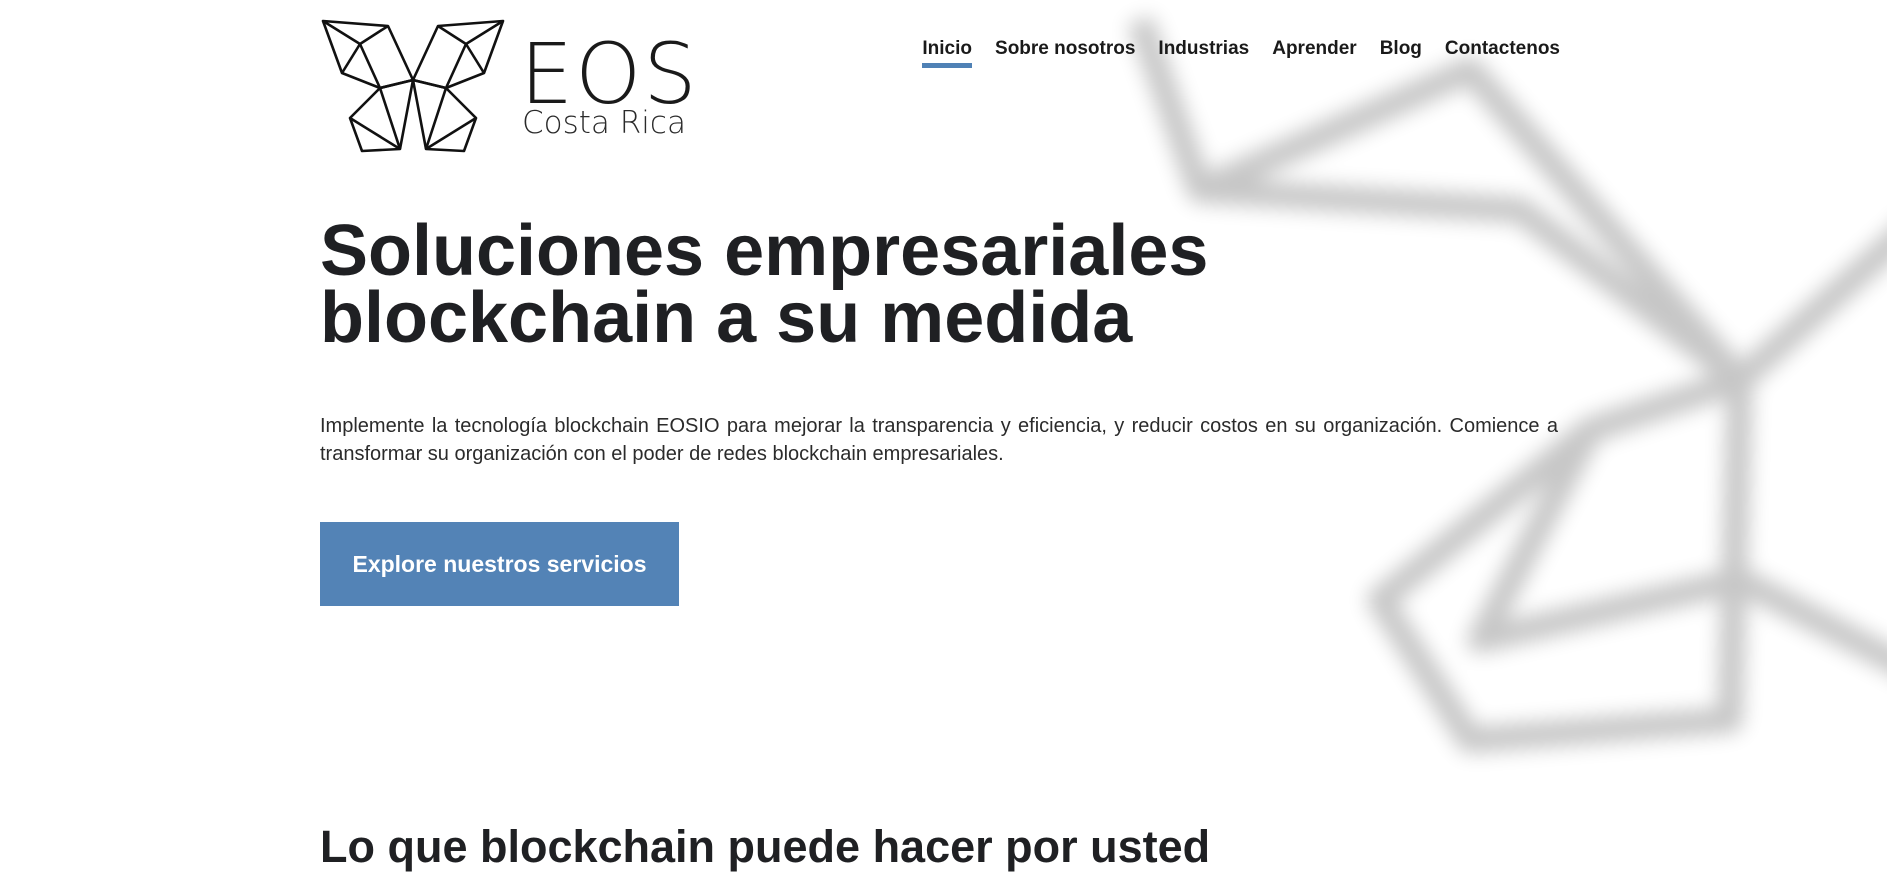  What do you see at coordinates (508, 88) in the screenshot?
I see `site-logo: EOS Costa Rica` at bounding box center [508, 88].